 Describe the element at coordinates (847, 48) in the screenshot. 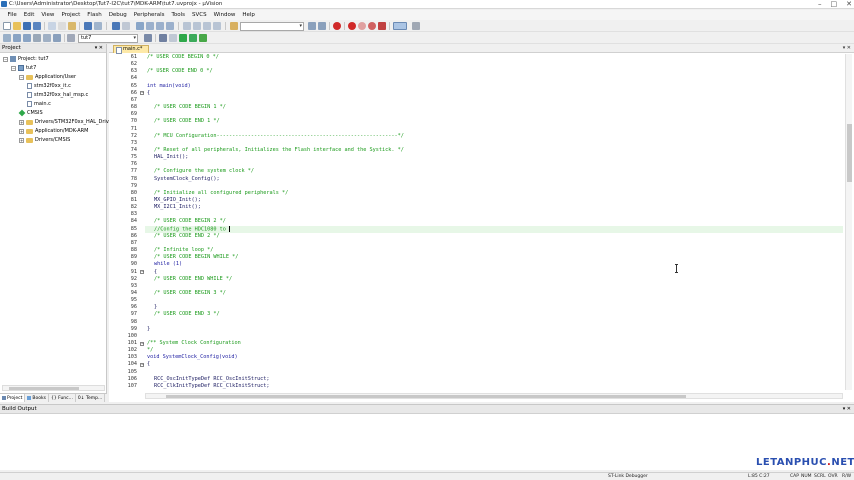

I see `editor-tab-controls: ▾ ✕` at that location.